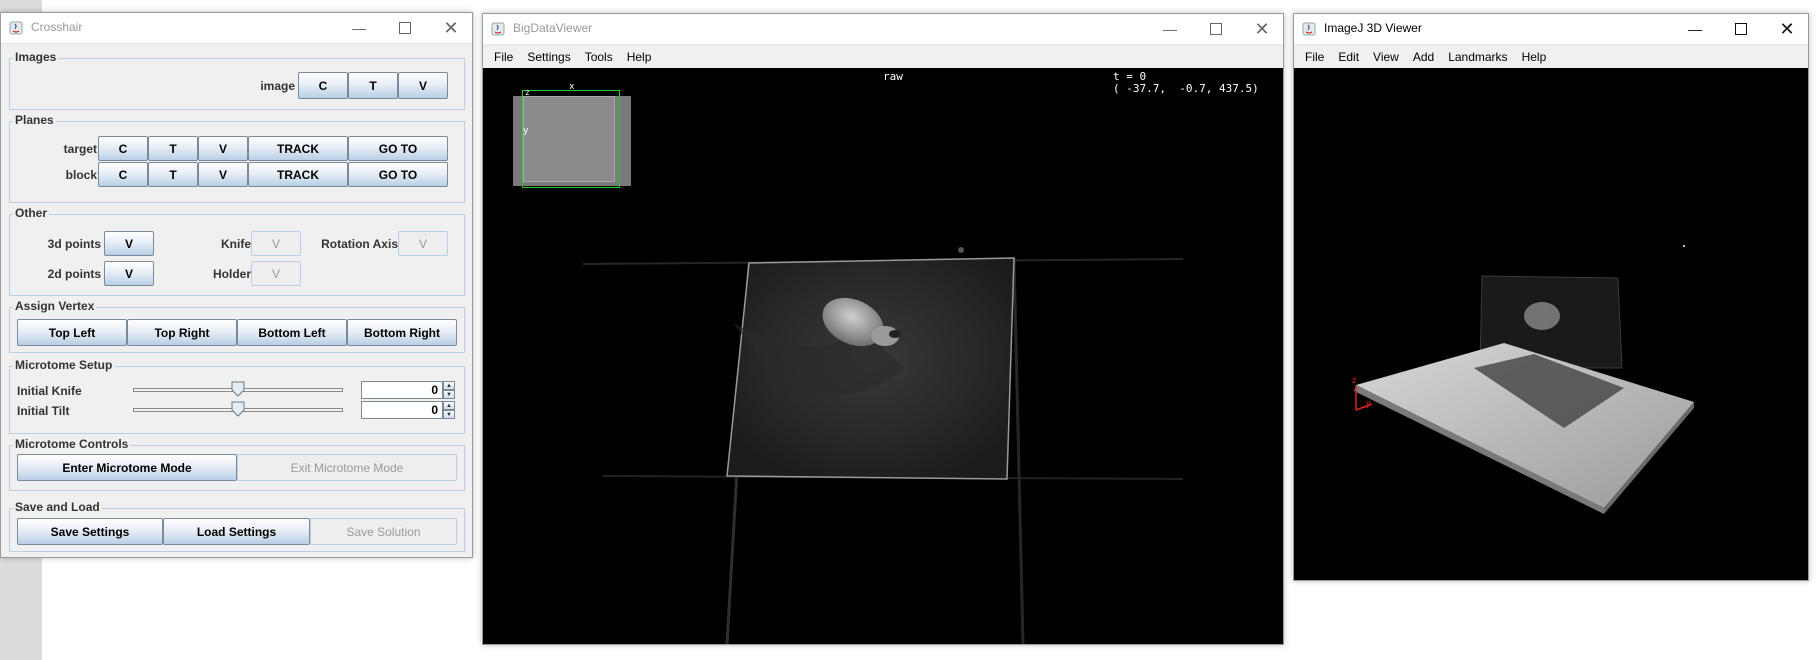 Image resolution: width=1818 pixels, height=660 pixels. I want to click on initial-knife-up-icon: ▲, so click(449, 385).